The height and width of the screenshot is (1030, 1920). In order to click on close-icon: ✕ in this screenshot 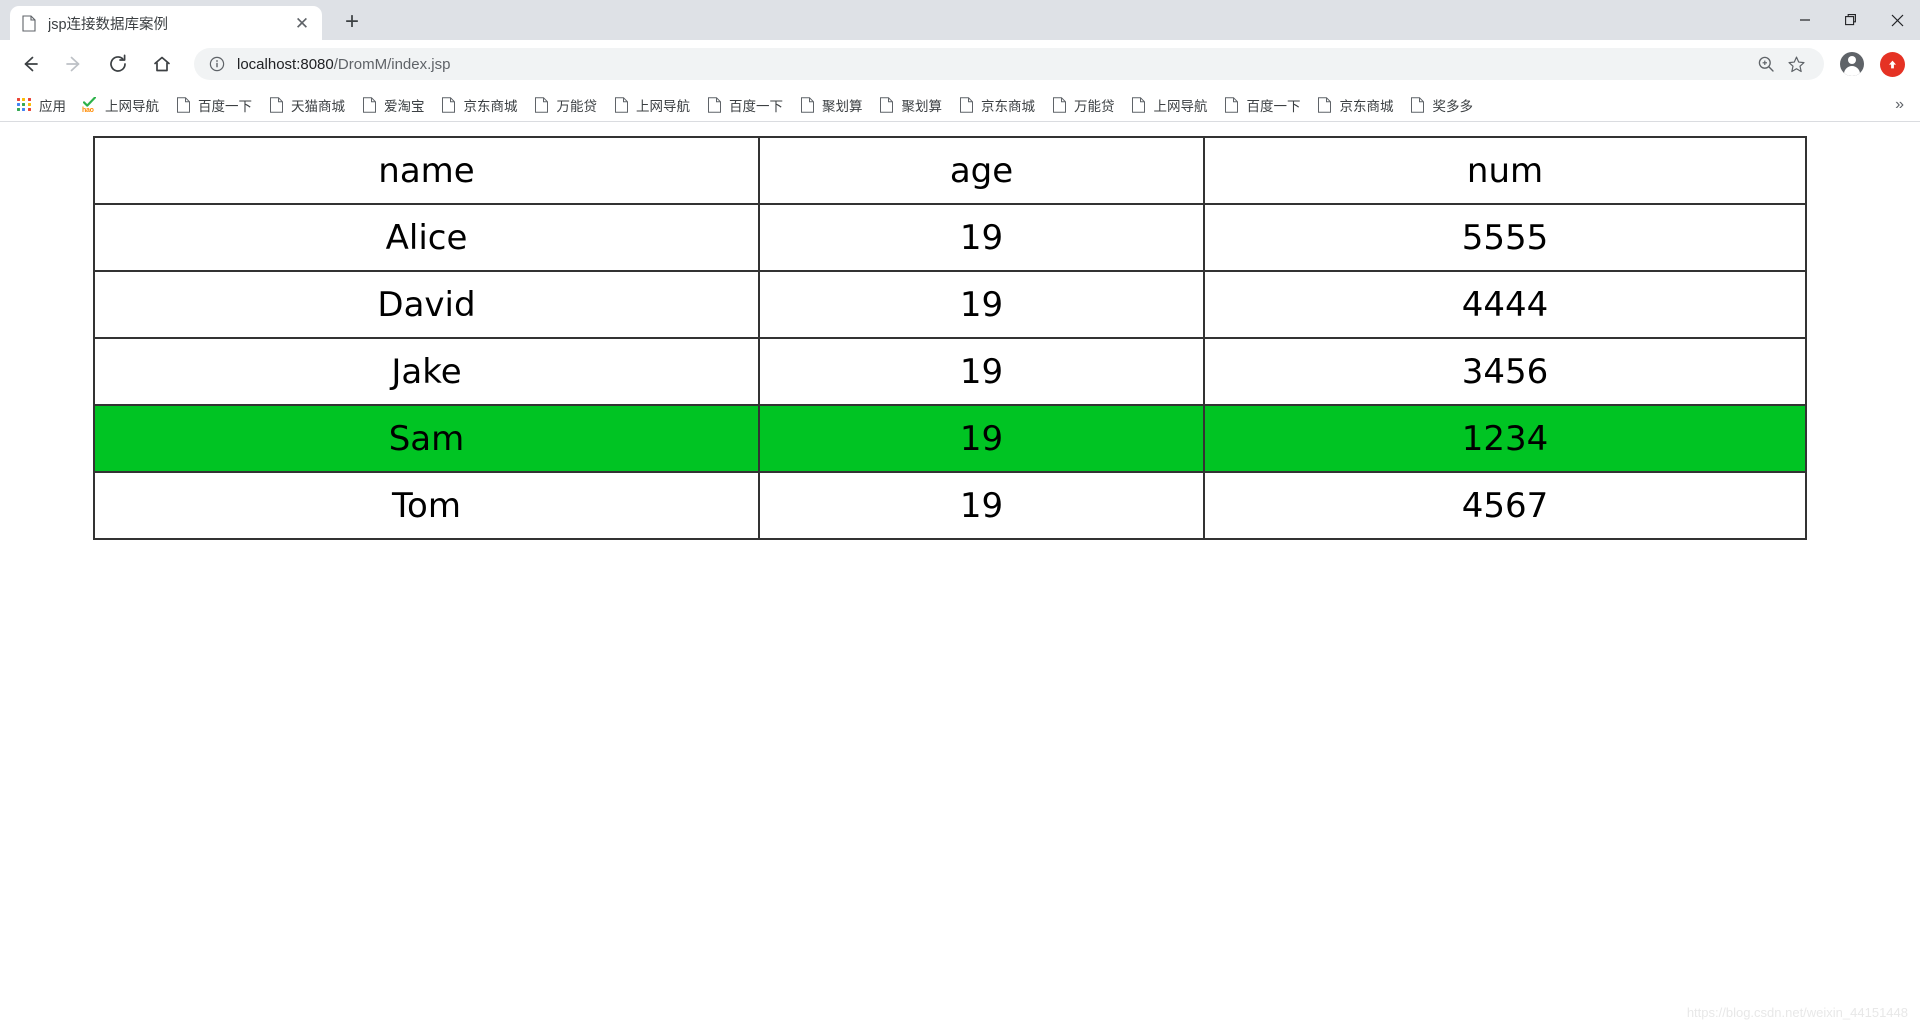, I will do `click(302, 23)`.